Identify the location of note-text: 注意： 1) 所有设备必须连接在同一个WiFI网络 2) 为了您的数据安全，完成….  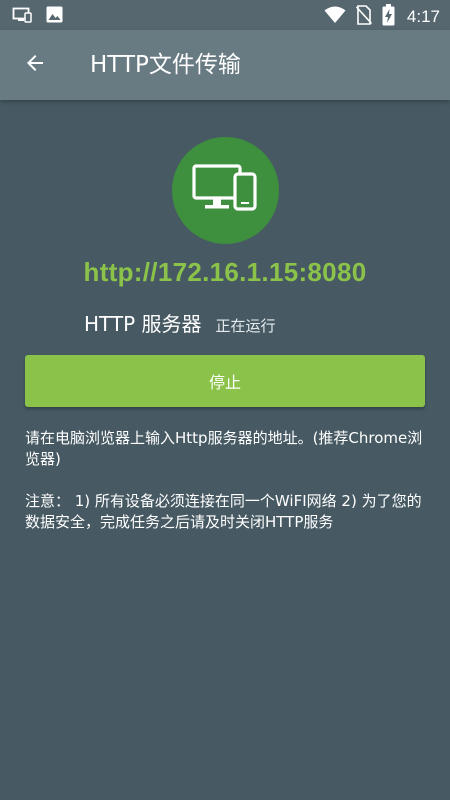
(223, 511).